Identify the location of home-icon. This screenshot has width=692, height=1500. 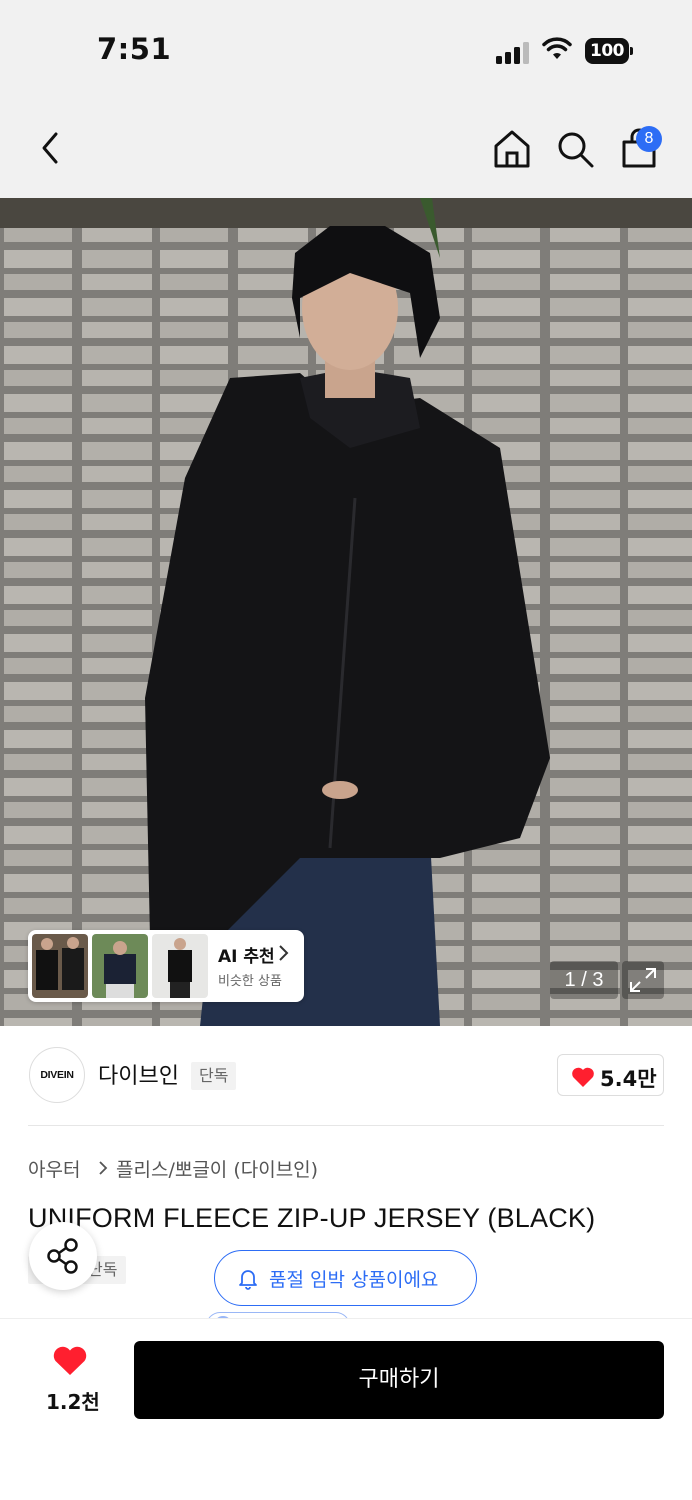
(512, 148).